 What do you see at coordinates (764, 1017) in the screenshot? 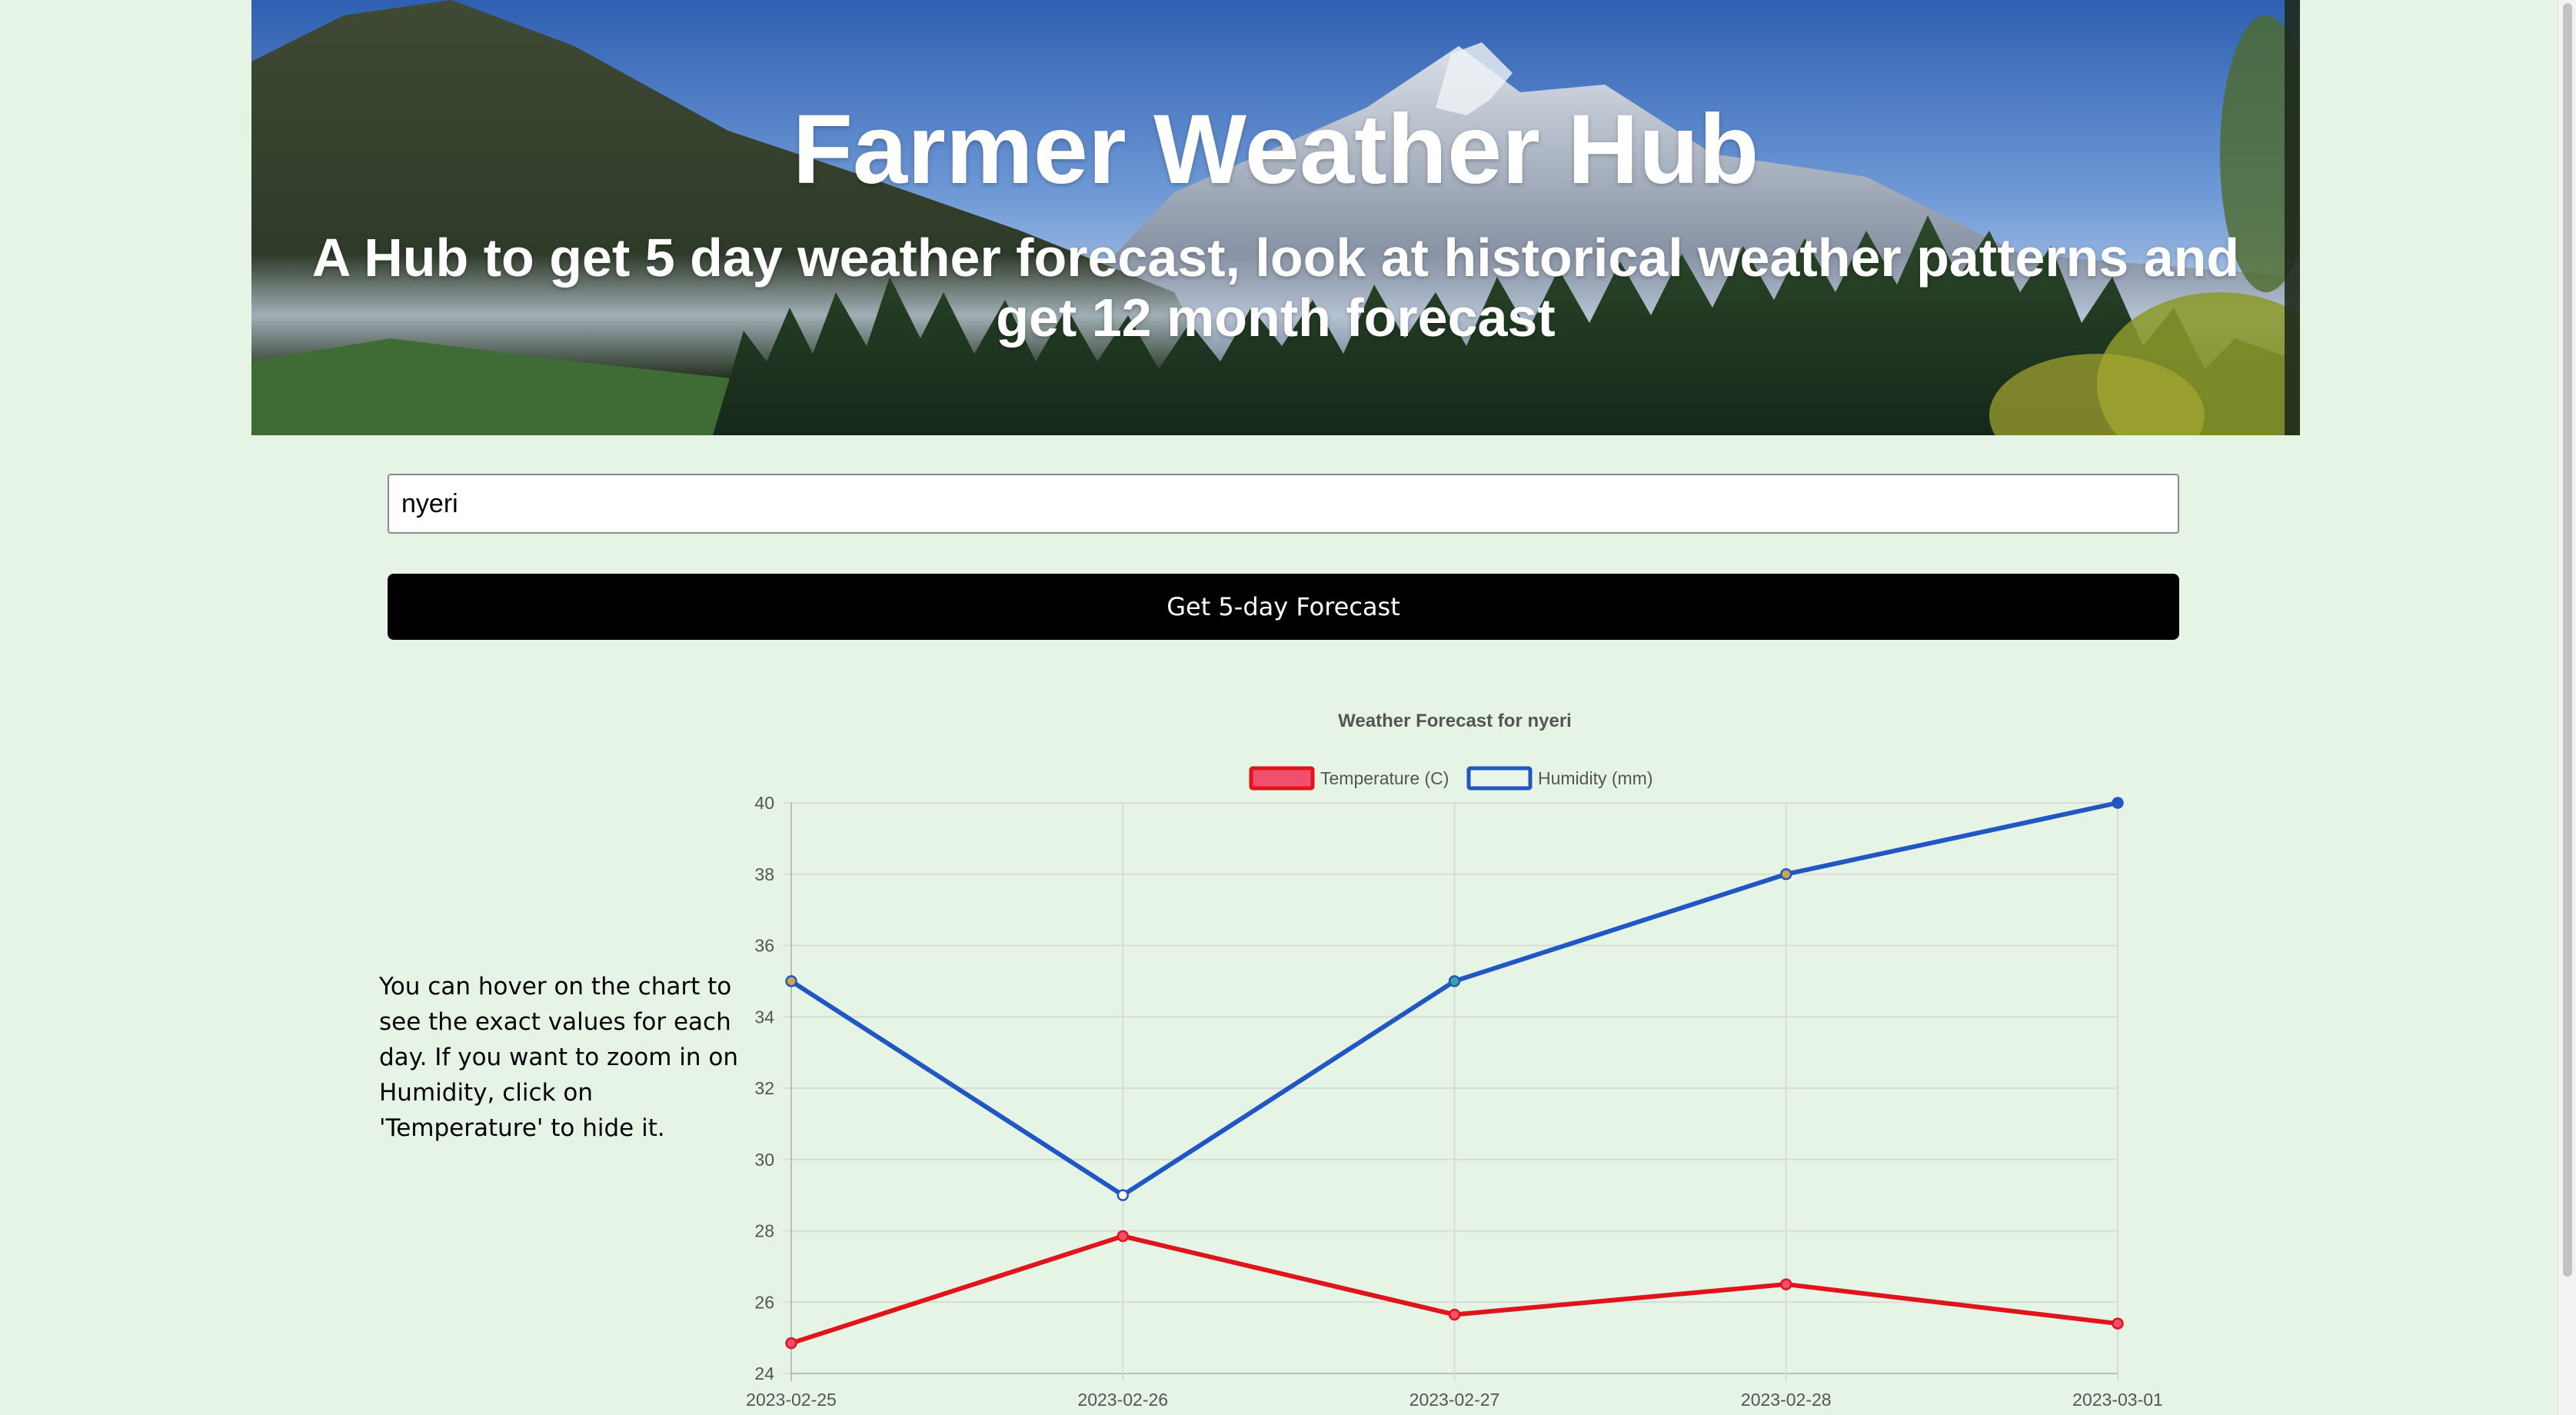
I see `y-tick-label: 34` at bounding box center [764, 1017].